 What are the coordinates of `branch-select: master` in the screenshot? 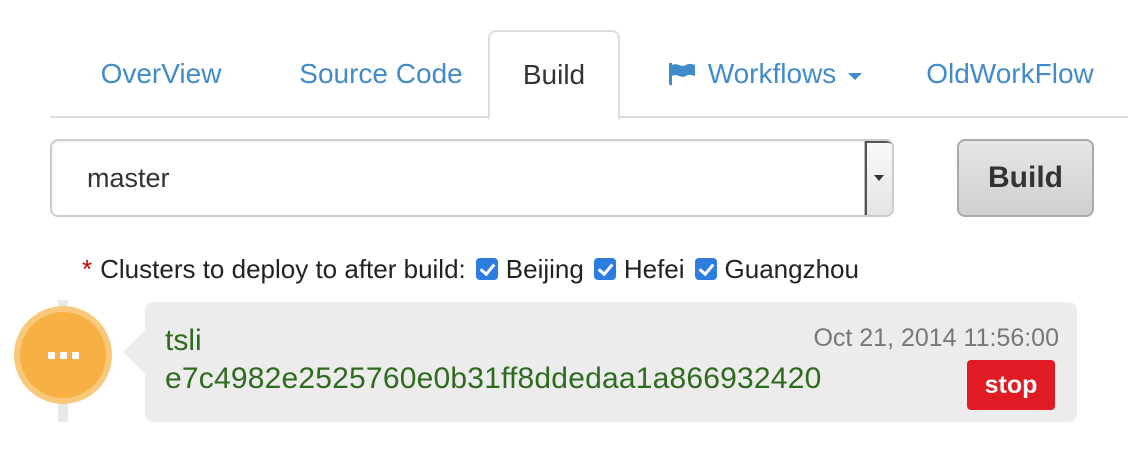 It's located at (472, 178).